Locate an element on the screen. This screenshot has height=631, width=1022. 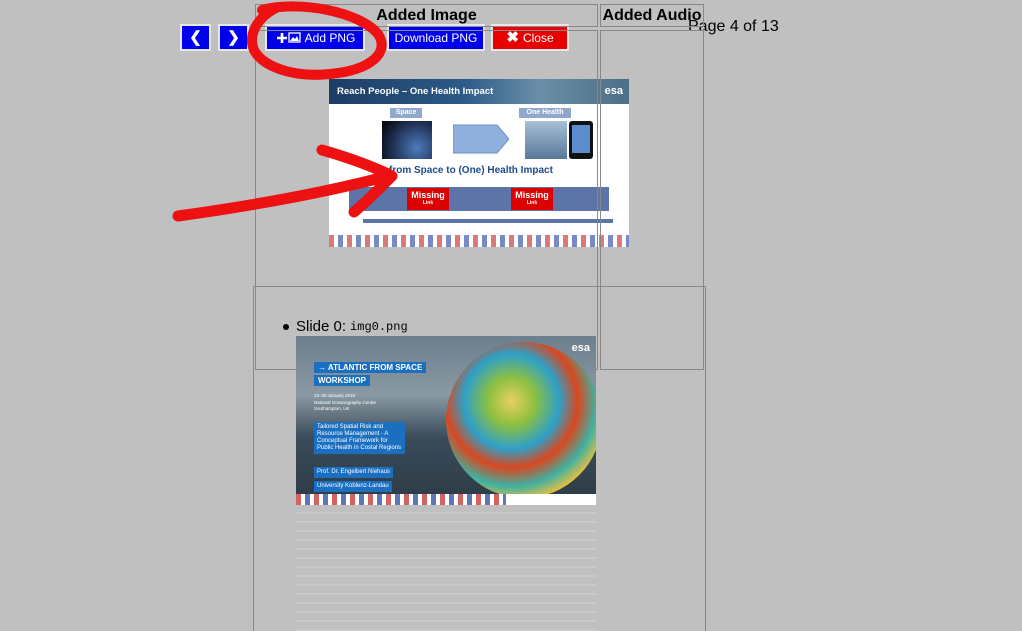
previous-page-button: ❮ is located at coordinates (195, 37).